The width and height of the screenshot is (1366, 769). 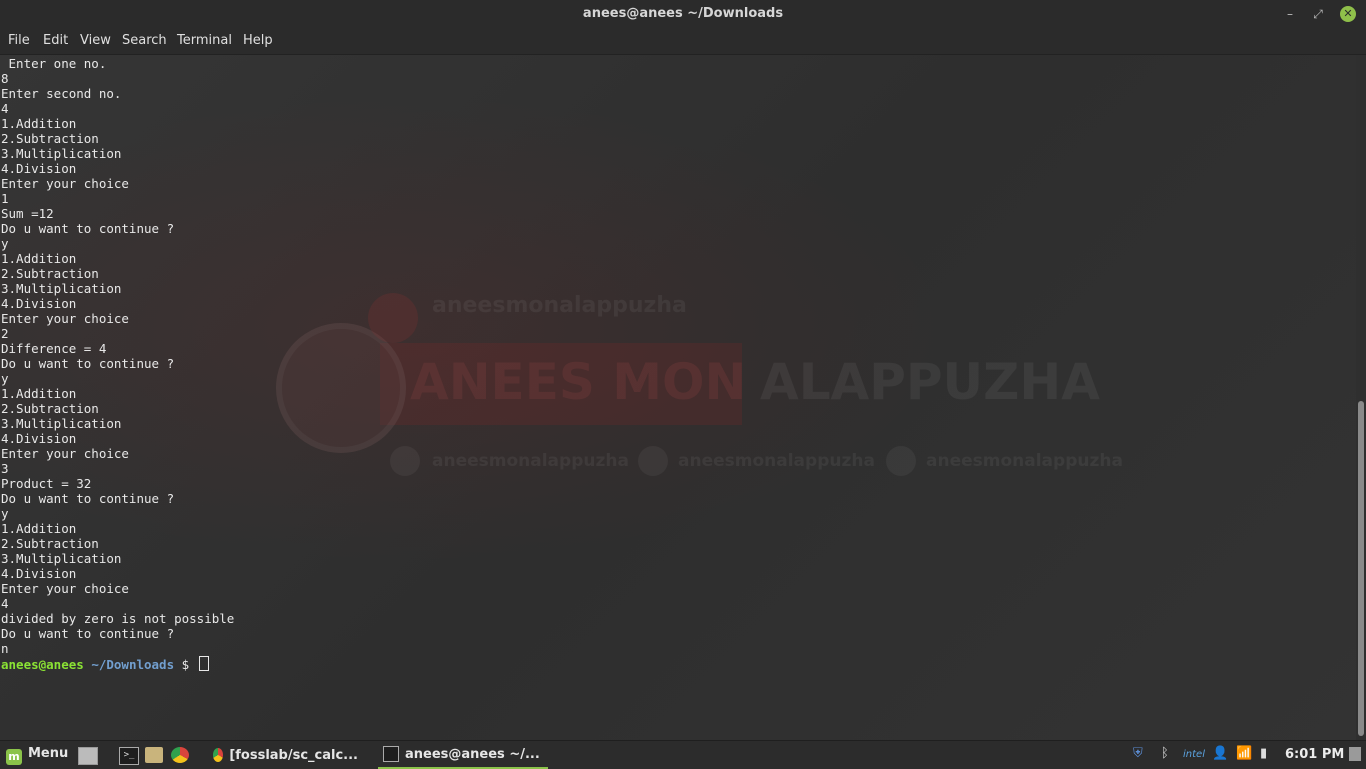 I want to click on output-line: 1, so click(x=5, y=198).